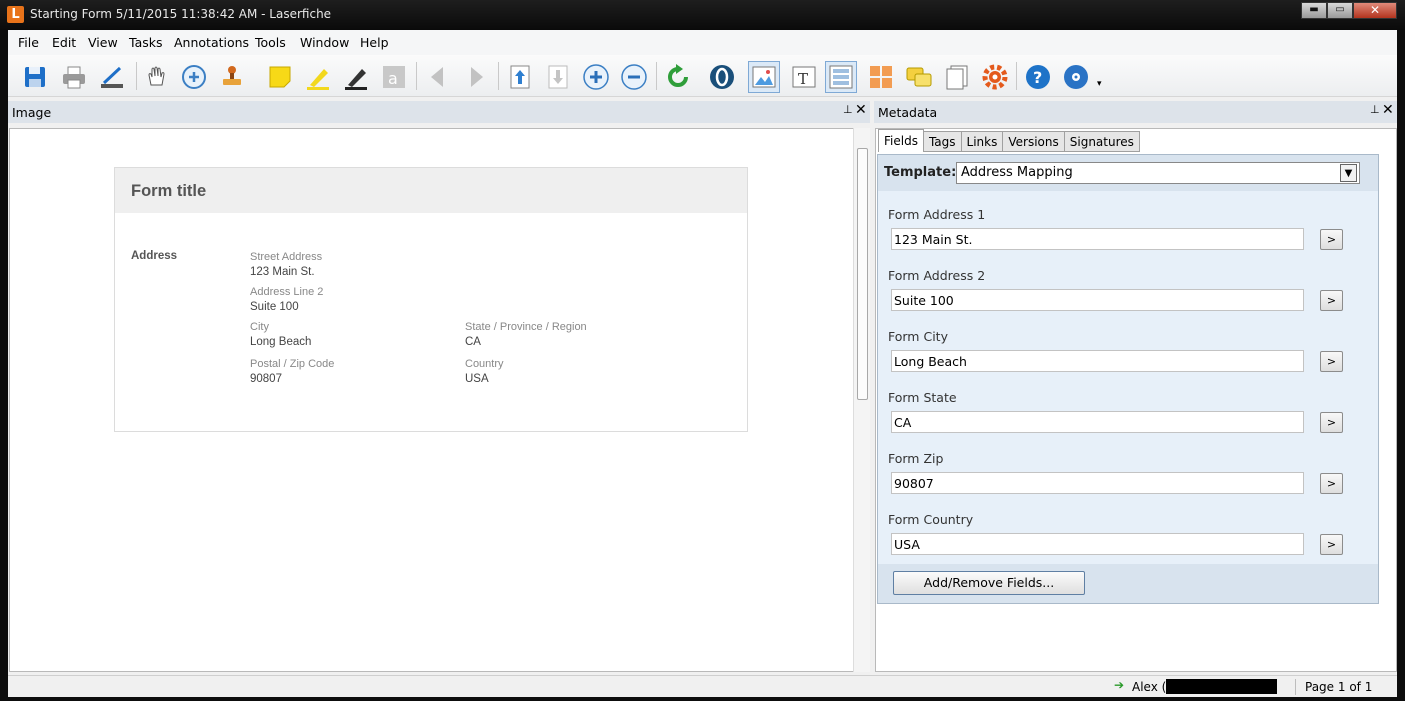 Image resolution: width=1405 pixels, height=701 pixels. What do you see at coordinates (356, 77) in the screenshot?
I see `marker-icon` at bounding box center [356, 77].